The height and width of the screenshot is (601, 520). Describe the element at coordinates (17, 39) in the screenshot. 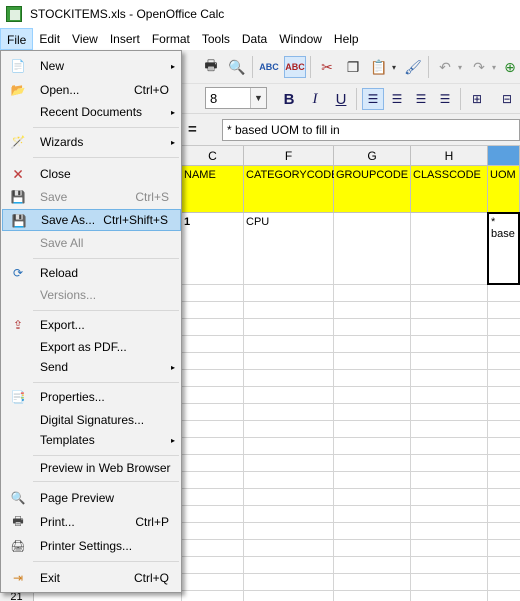

I see `menu-file: File` at that location.